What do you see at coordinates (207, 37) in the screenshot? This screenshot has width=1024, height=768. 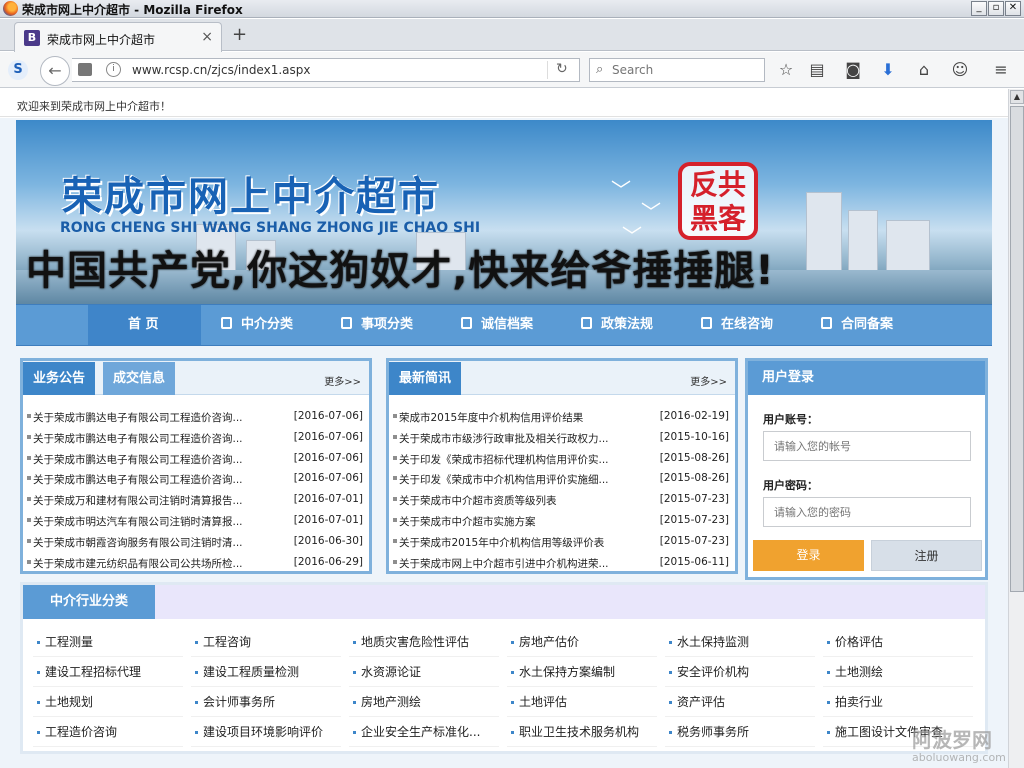 I see `close-tab-icon: ×` at bounding box center [207, 37].